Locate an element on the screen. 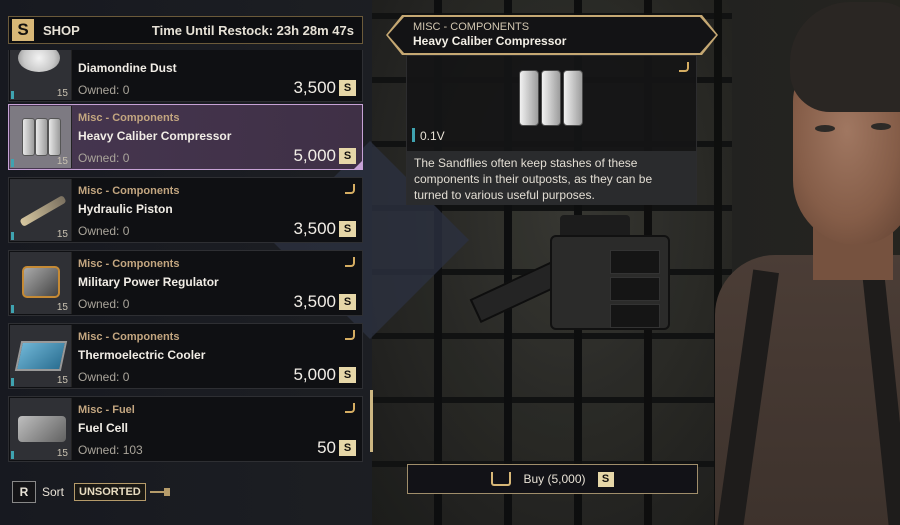 The width and height of the screenshot is (900, 525). item-name: Hydraulic Piston is located at coordinates (125, 209).